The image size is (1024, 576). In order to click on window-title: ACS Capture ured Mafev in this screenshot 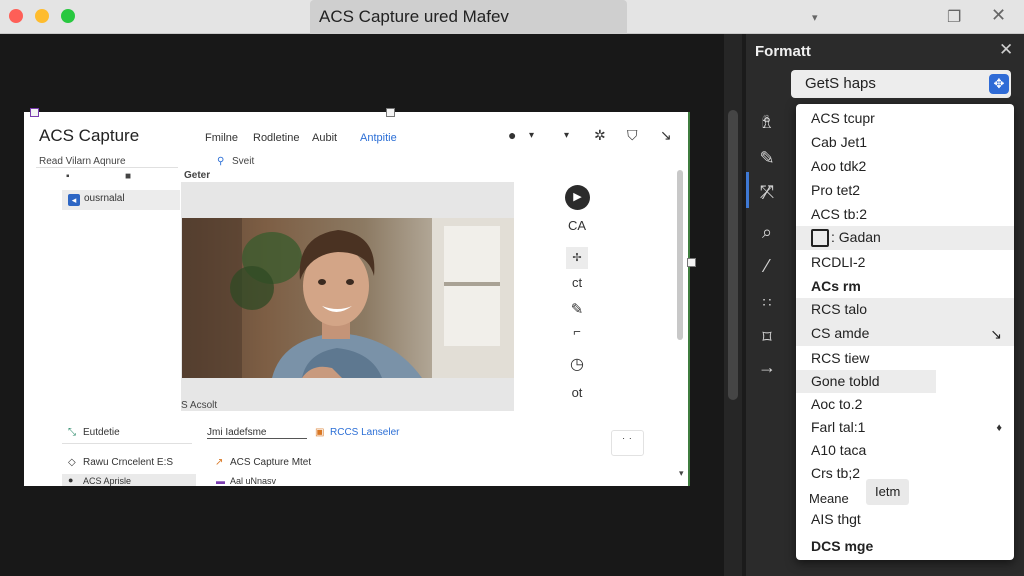, I will do `click(468, 17)`.